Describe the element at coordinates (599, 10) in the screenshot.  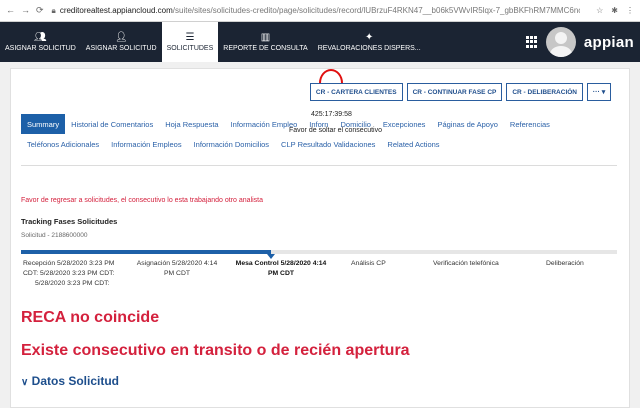
I see `star-icon: ☆` at that location.